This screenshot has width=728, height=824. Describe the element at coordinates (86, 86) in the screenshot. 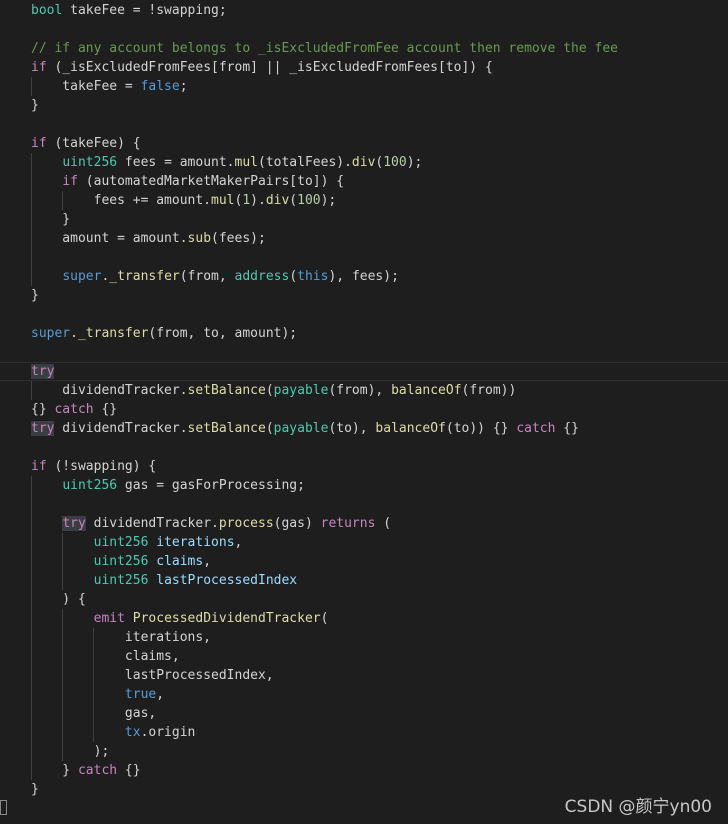

I see `code-token: takeFee =` at that location.